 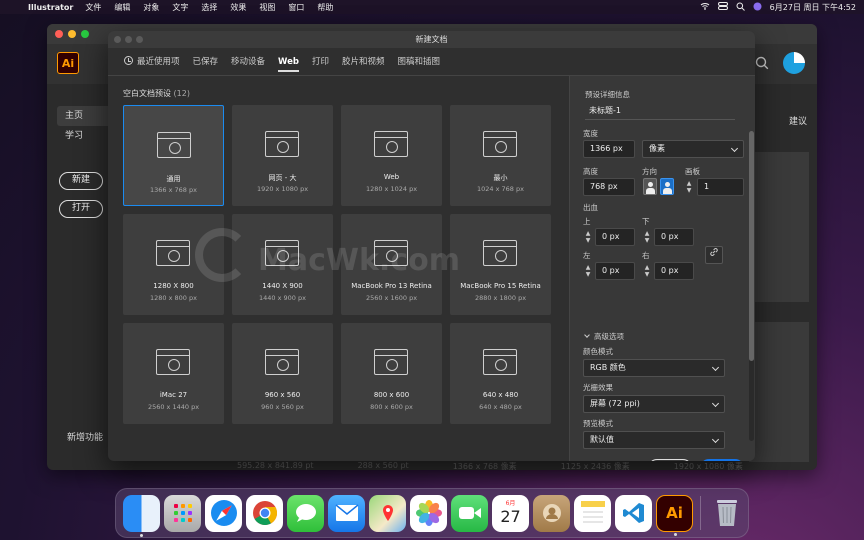 What do you see at coordinates (391, 155) in the screenshot?
I see `preset-card: Web 1280 x 1024 px` at bounding box center [391, 155].